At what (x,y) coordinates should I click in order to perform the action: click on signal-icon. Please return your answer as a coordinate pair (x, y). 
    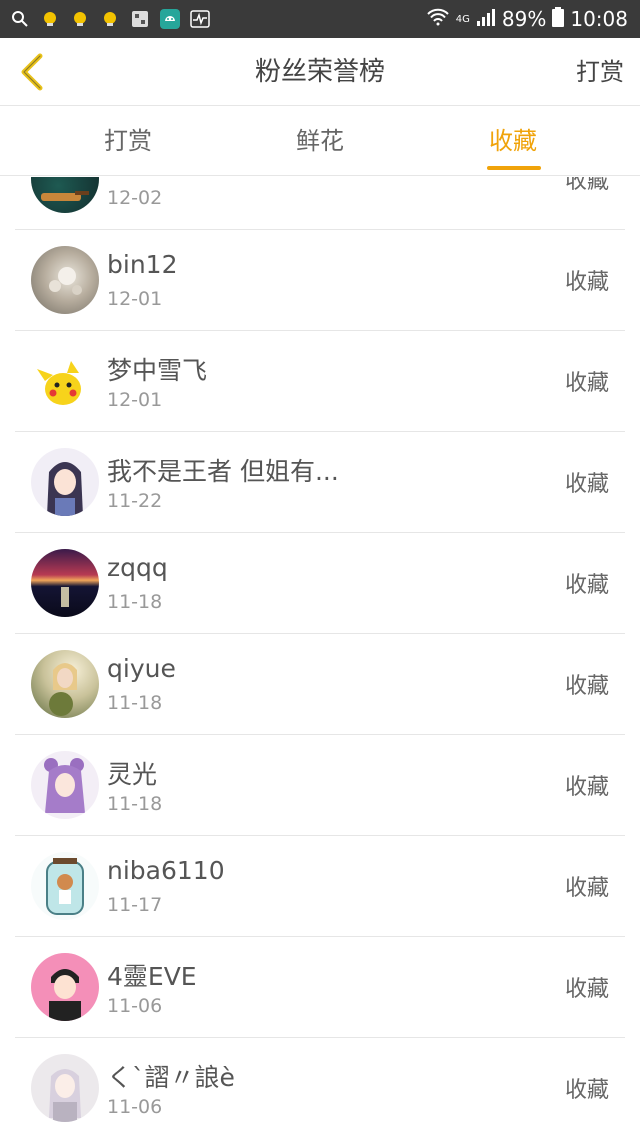
    Looking at the image, I should click on (486, 19).